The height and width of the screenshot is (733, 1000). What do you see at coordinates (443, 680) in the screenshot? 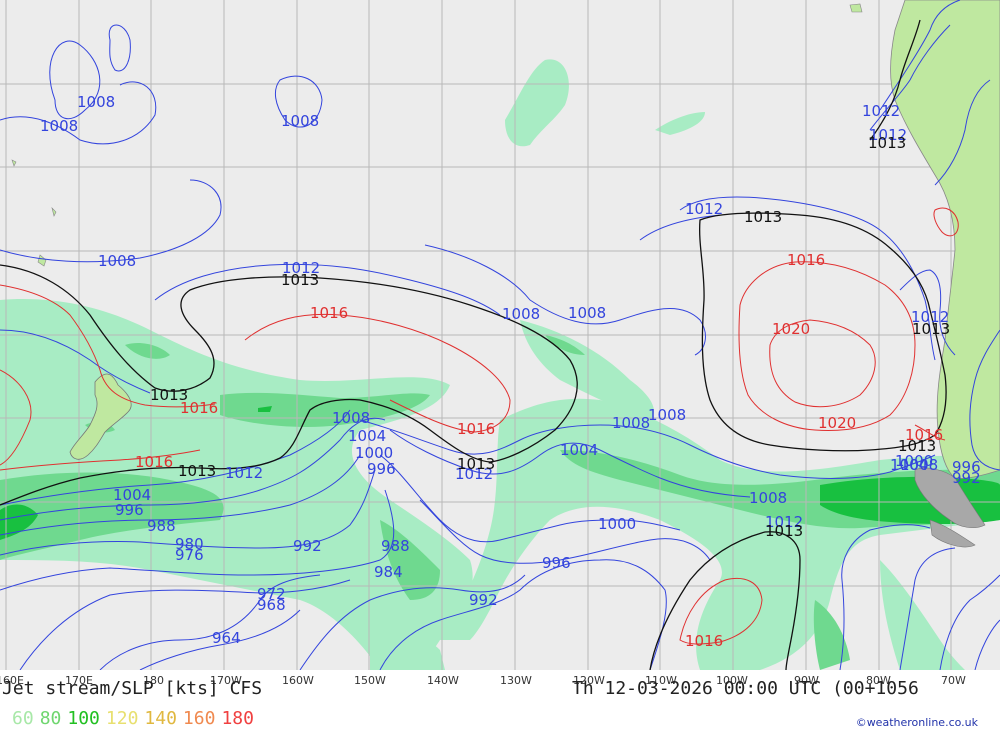
I see `longitude-label: 140W` at bounding box center [443, 680].